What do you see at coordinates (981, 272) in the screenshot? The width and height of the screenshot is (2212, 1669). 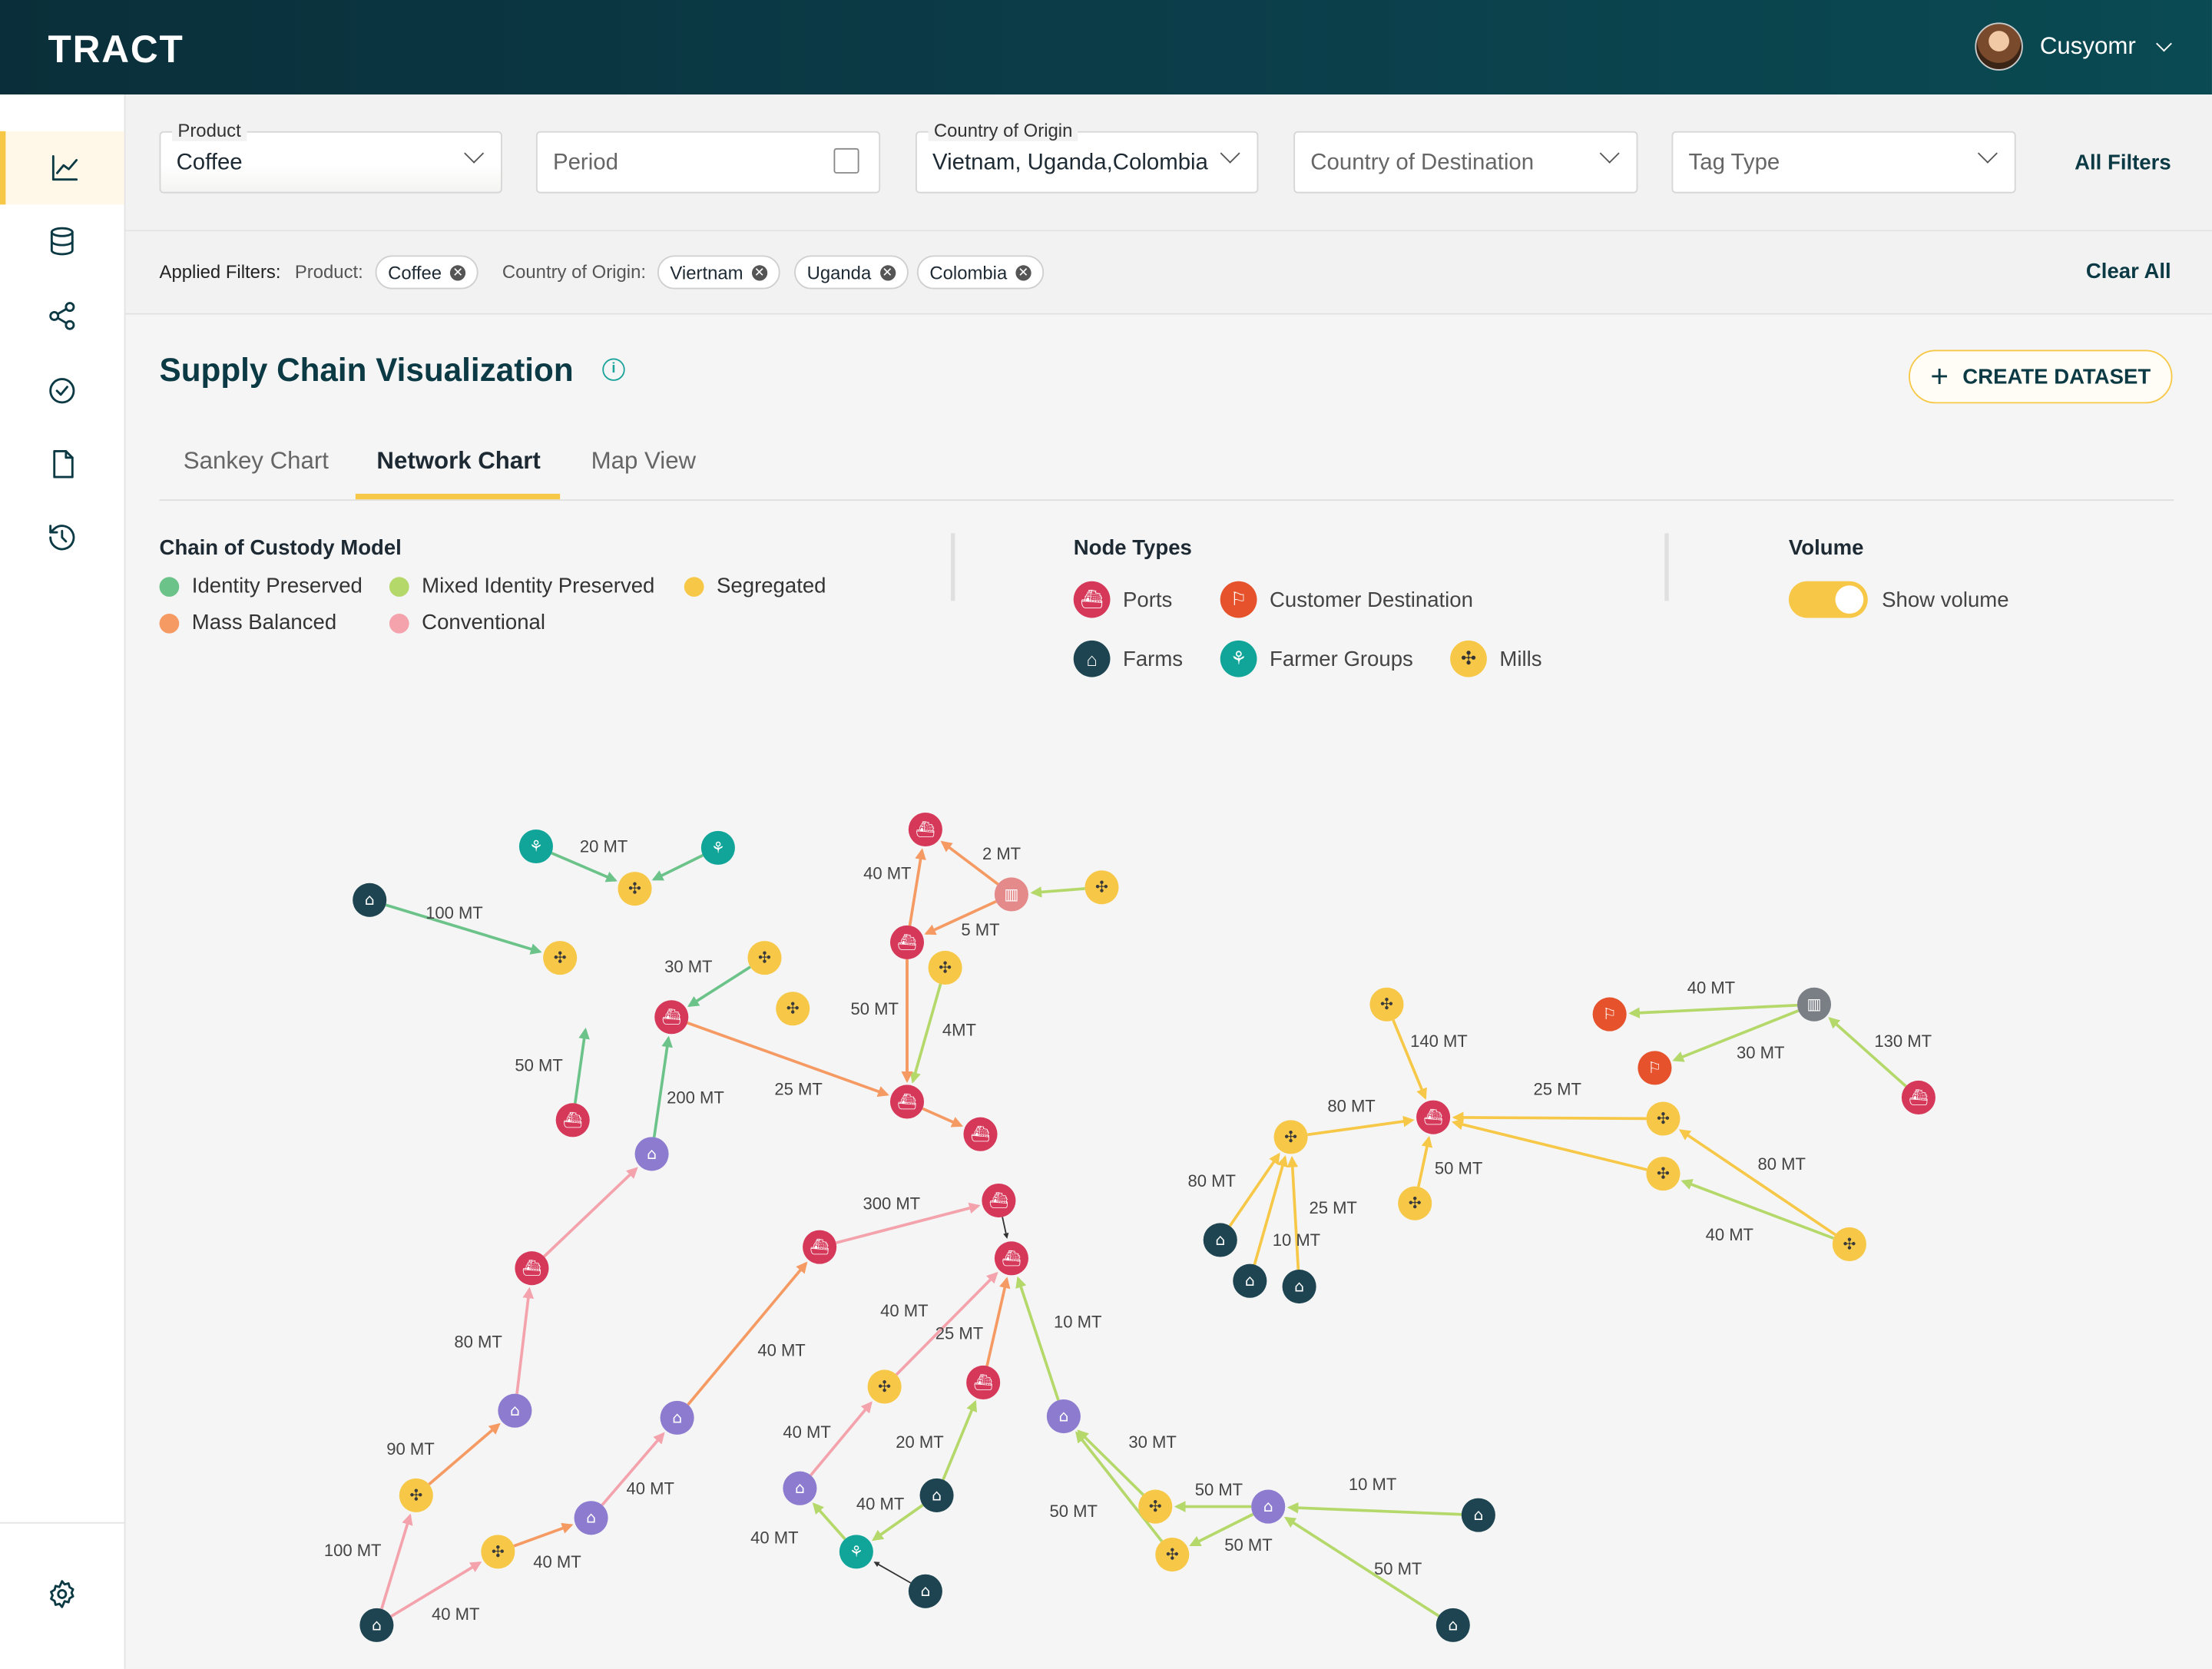 I see `chip-origin-colombia: Colombia ✕` at bounding box center [981, 272].